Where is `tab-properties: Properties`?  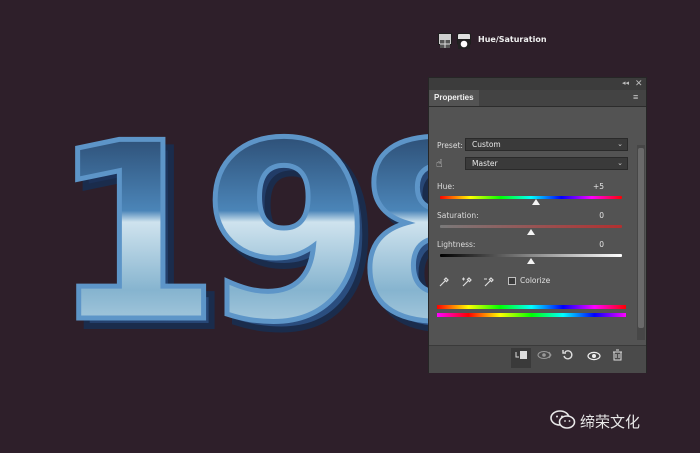 tab-properties: Properties is located at coordinates (454, 98).